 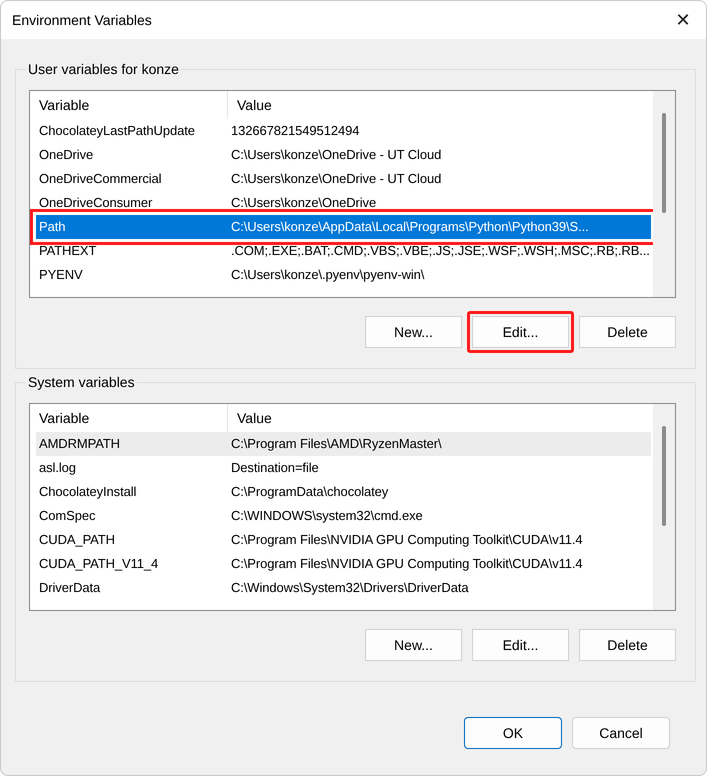 I want to click on list-row: PYENV C:\Users\konze\.pyenv\pyenv-win\, so click(x=343, y=275).